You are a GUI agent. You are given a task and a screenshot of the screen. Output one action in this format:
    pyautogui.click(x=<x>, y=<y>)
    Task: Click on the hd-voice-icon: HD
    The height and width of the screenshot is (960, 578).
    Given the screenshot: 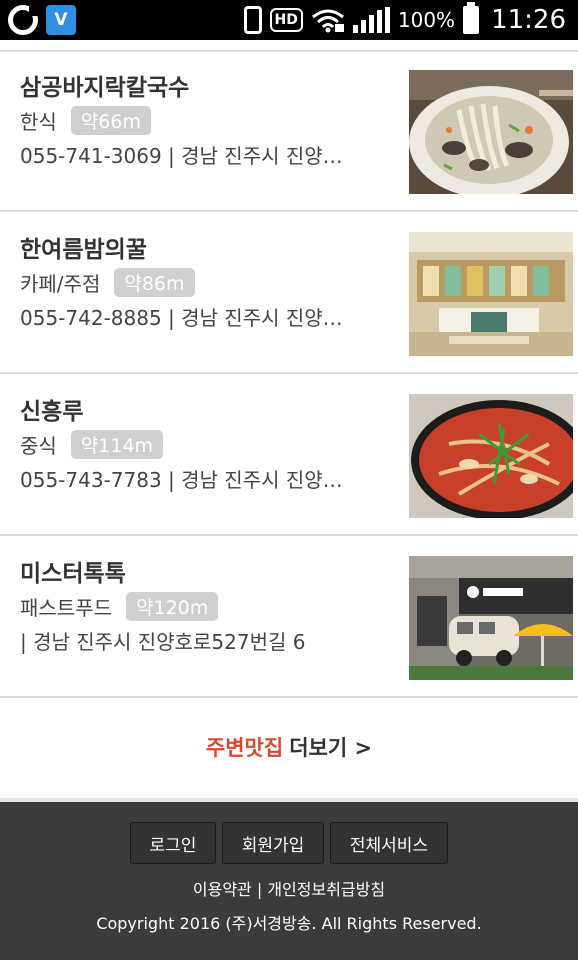 What is the action you would take?
    pyautogui.click(x=286, y=20)
    